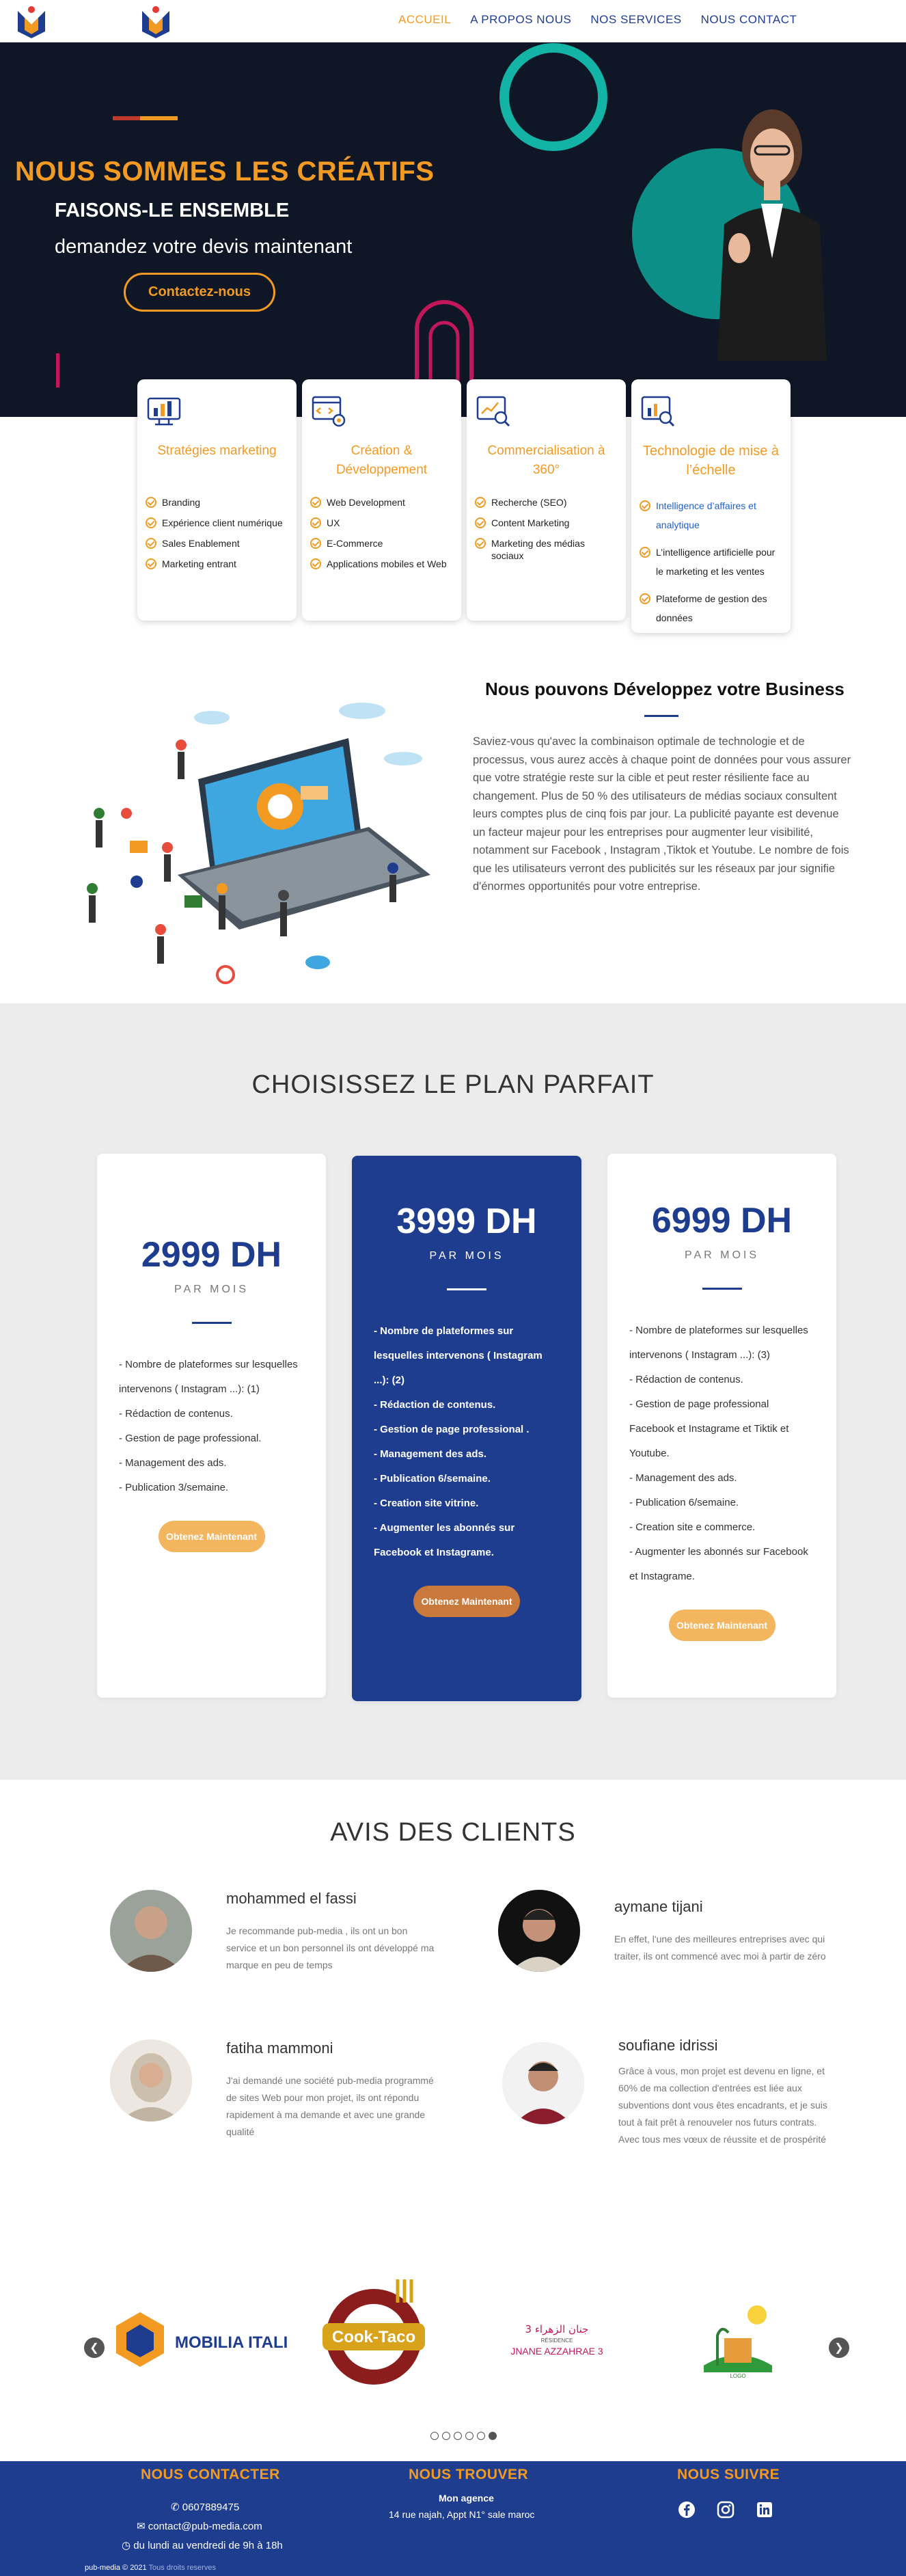 The height and width of the screenshot is (2576, 906). I want to click on footer-find-title: NOUS TROUVER, so click(469, 2474).